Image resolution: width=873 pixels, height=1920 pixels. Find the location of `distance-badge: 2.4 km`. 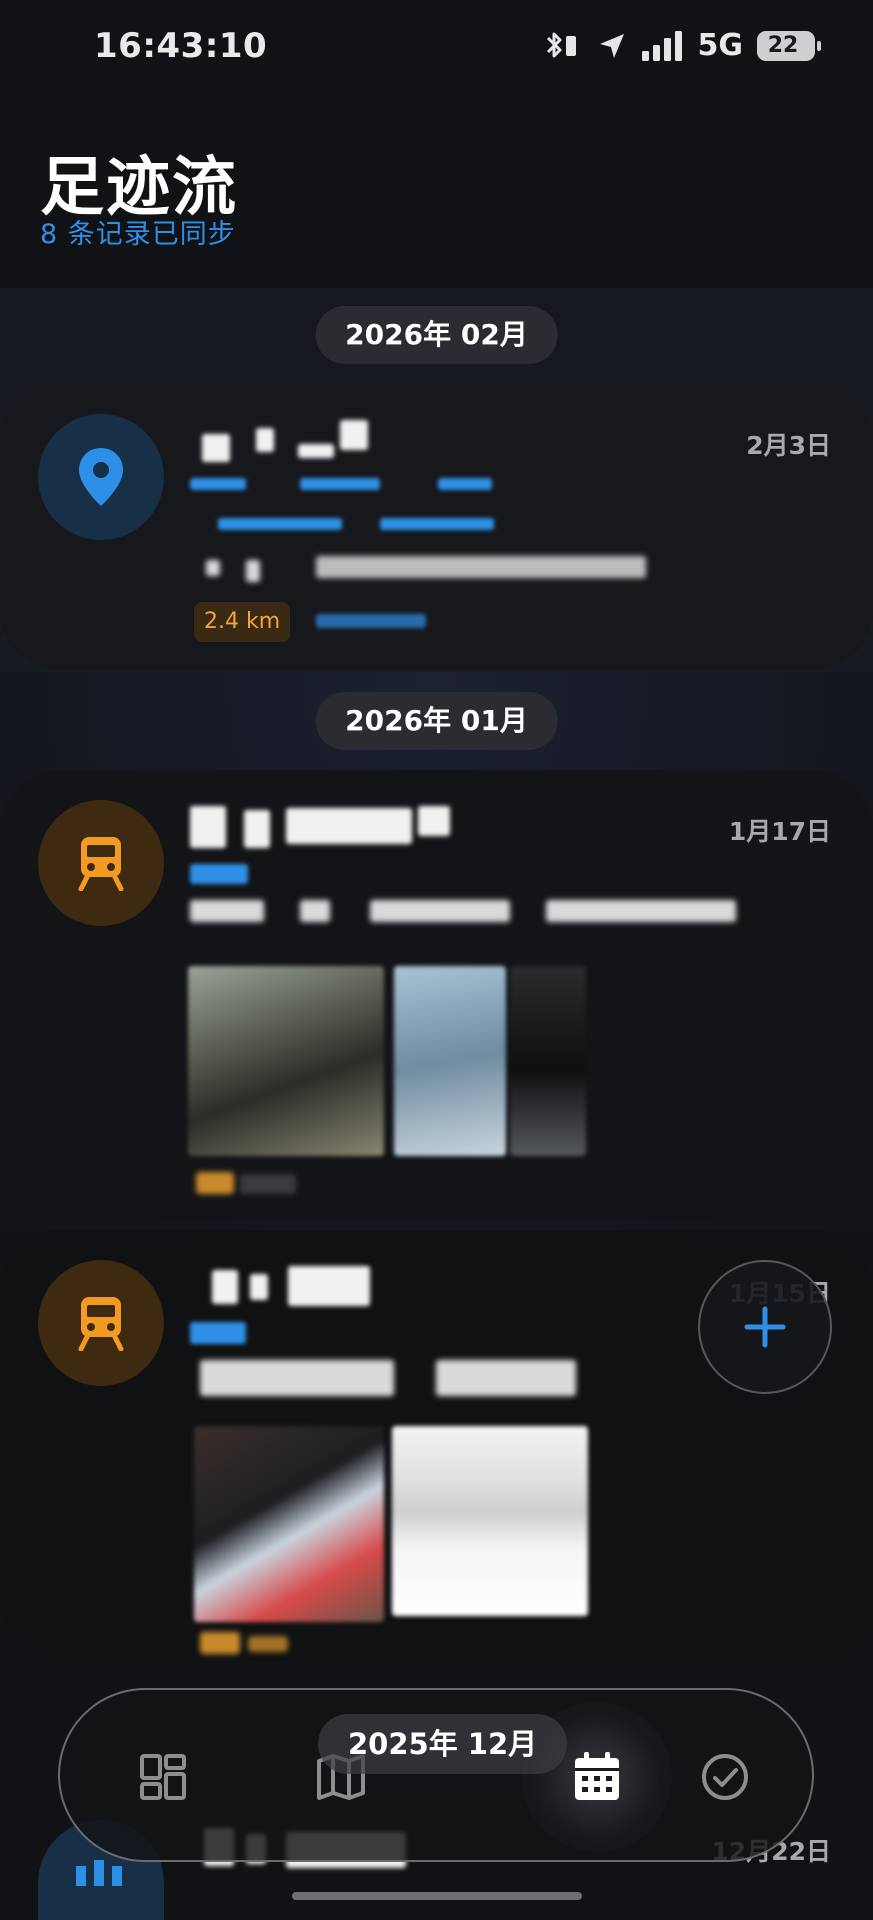

distance-badge: 2.4 km is located at coordinates (242, 622).